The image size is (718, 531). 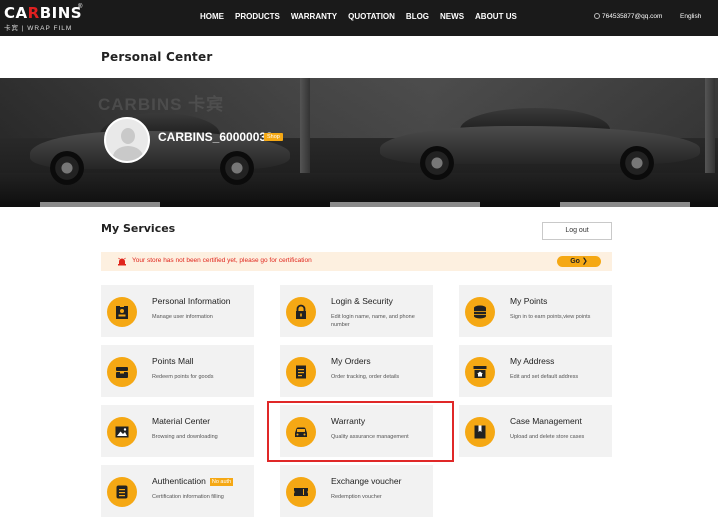 I want to click on avatar-head, so click(x=128, y=136).